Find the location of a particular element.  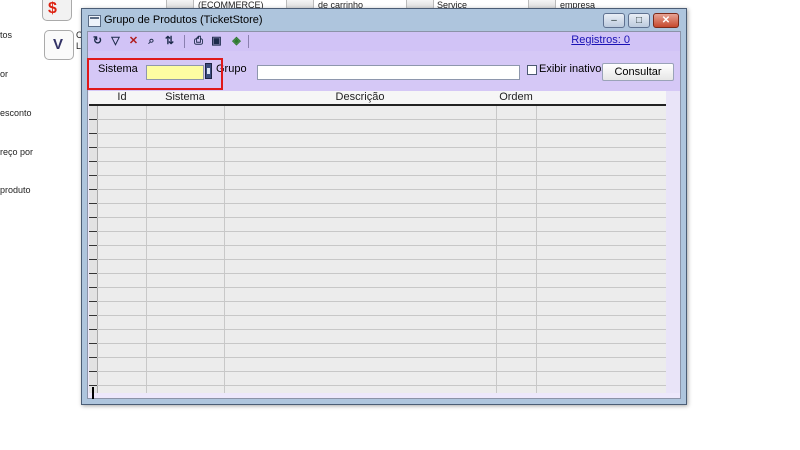

grupo-input is located at coordinates (388, 72).